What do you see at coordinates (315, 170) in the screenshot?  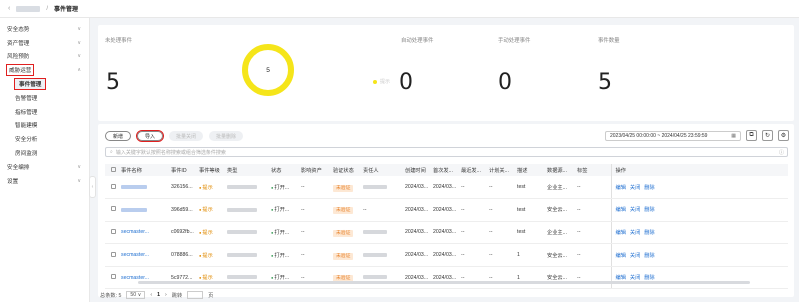 I see `column-header: 影响资产` at bounding box center [315, 170].